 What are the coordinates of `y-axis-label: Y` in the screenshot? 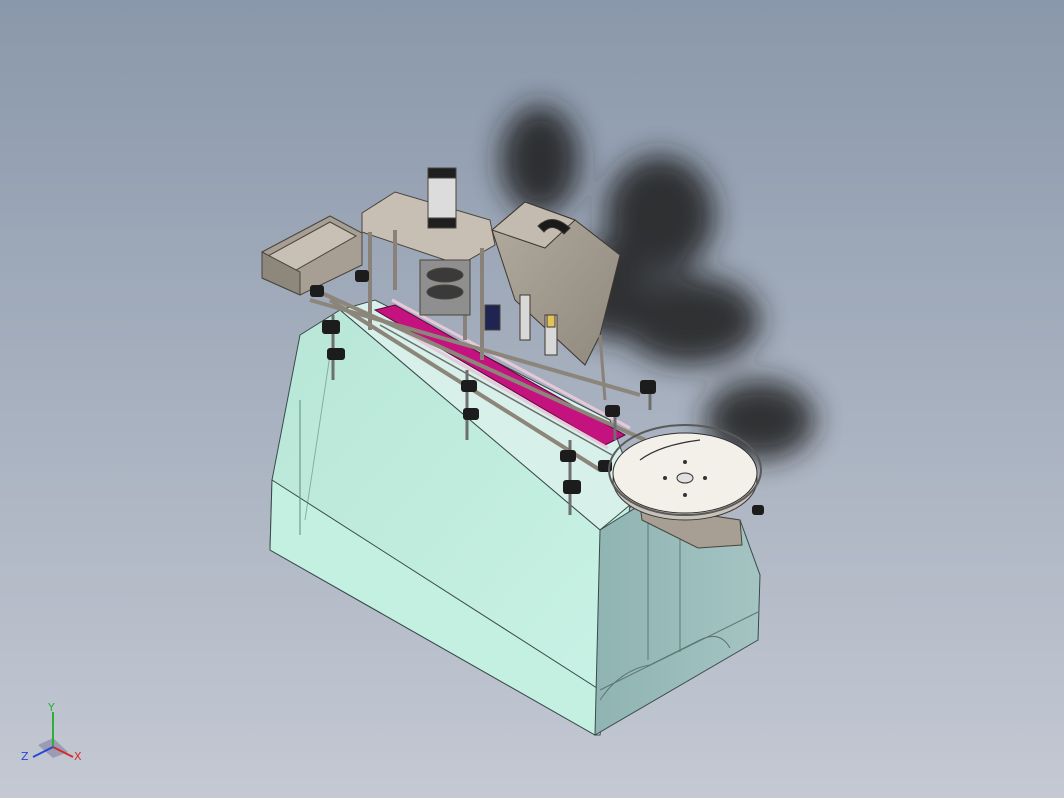 It's located at (51, 707).